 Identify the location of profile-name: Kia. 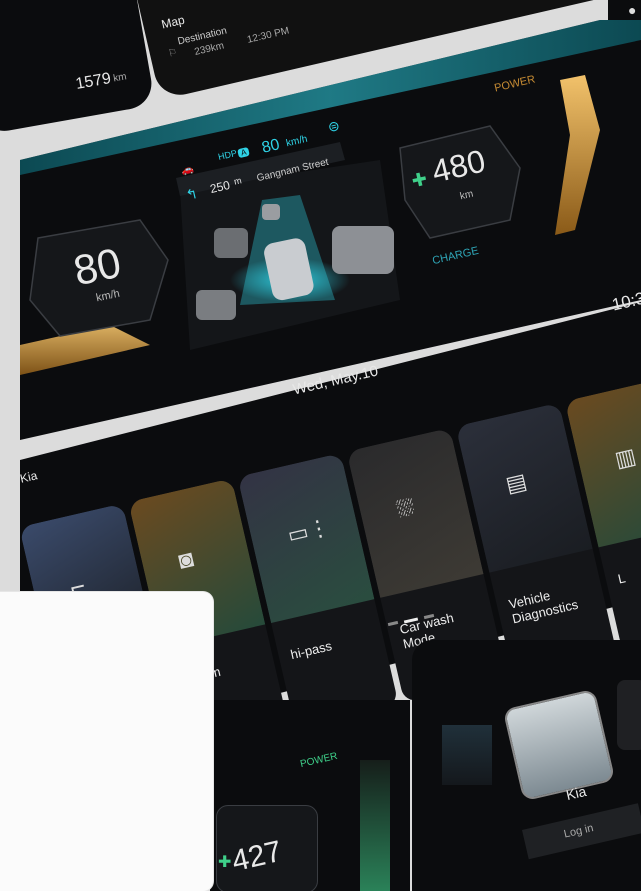
(576, 793).